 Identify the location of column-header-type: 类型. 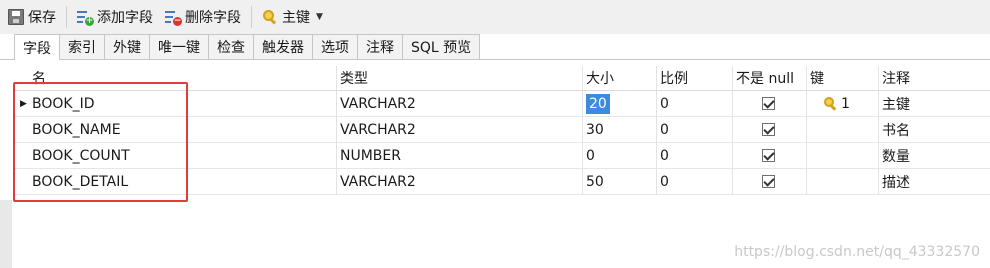
(456, 78).